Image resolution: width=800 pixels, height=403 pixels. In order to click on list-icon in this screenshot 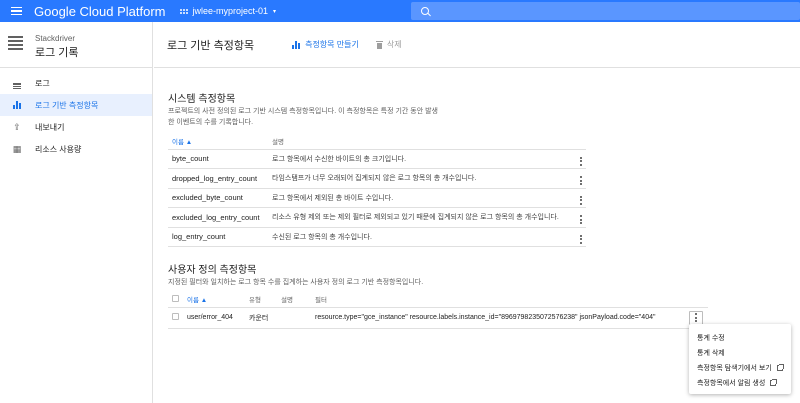, I will do `click(17, 85)`.